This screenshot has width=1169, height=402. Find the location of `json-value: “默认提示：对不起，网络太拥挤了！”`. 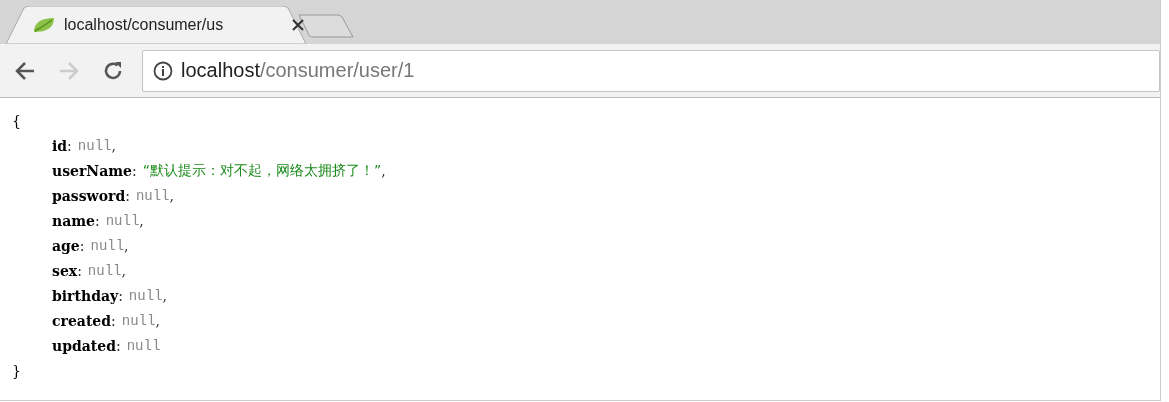

json-value: “默认提示：对不起，网络太拥挤了！” is located at coordinates (262, 170).